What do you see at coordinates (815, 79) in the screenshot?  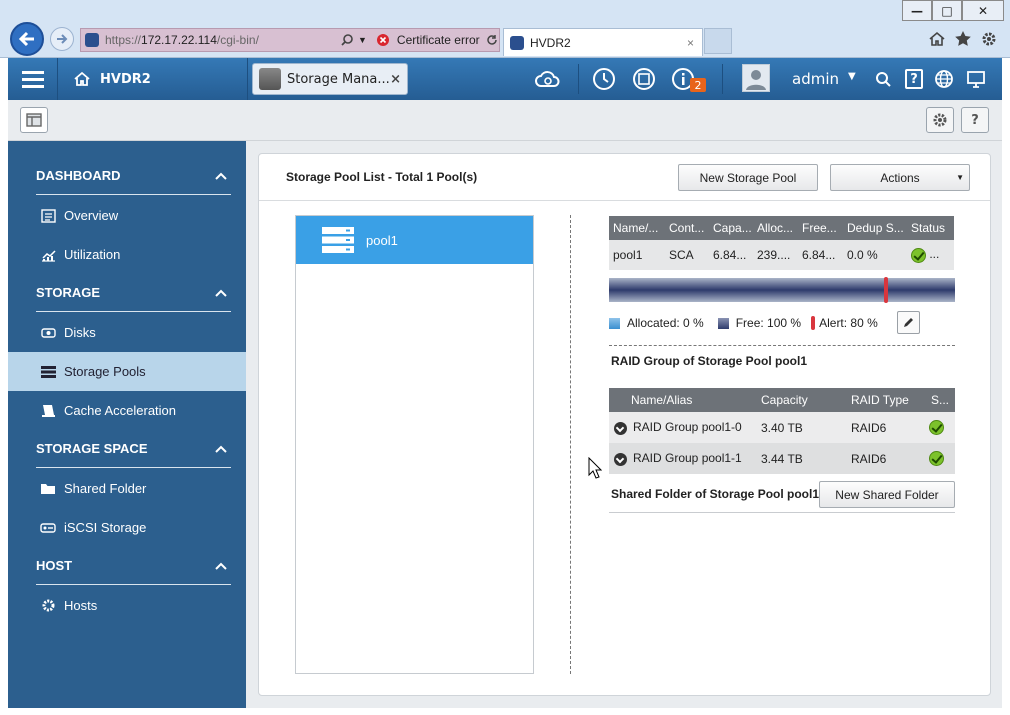 I see `user-name: admin` at bounding box center [815, 79].